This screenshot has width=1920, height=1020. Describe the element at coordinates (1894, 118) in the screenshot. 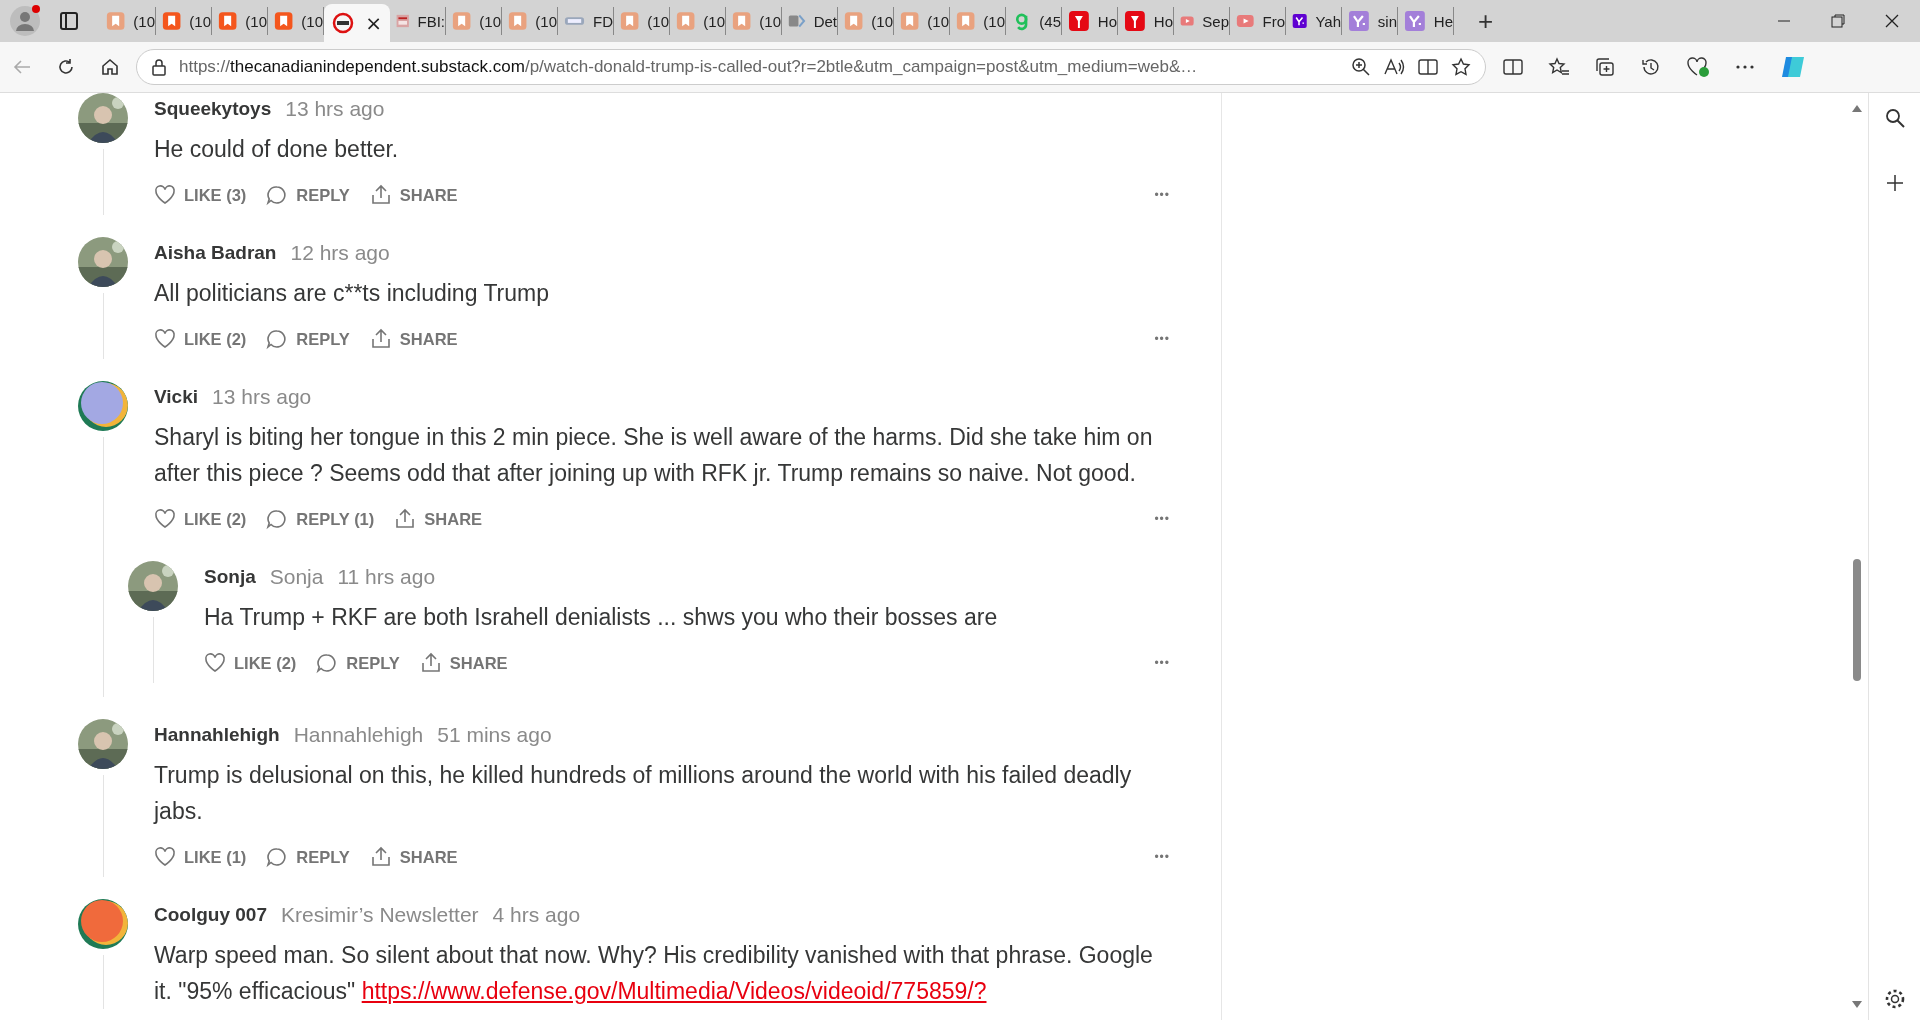

I see `search-icon` at that location.